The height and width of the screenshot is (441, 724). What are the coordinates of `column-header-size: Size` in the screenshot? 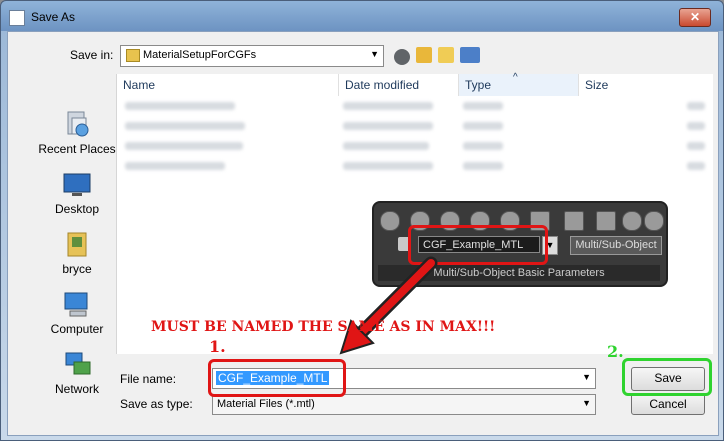 It's located at (646, 85).